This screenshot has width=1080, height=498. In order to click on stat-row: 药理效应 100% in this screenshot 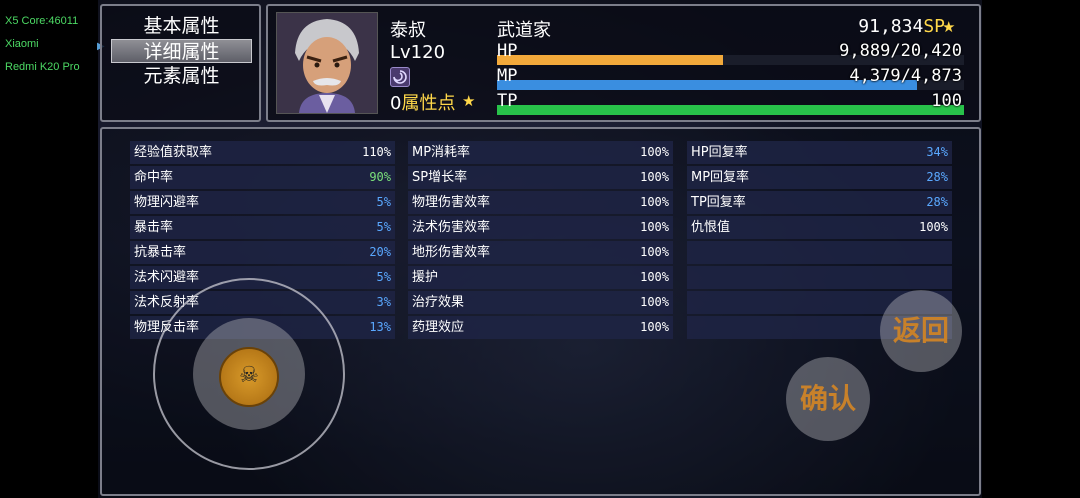, I will do `click(540, 327)`.